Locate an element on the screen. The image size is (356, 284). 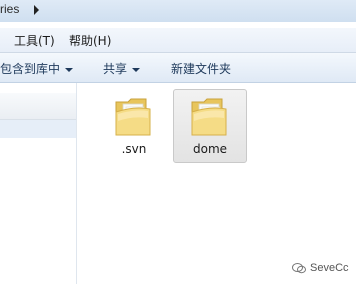
share-label: 共享 is located at coordinates (115, 69).